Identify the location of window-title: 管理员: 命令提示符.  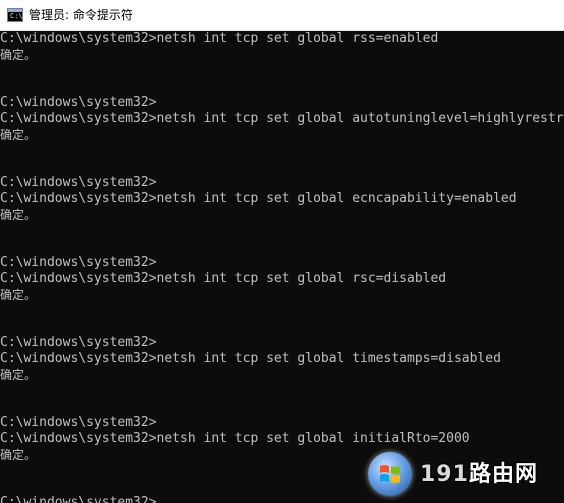
(81, 15).